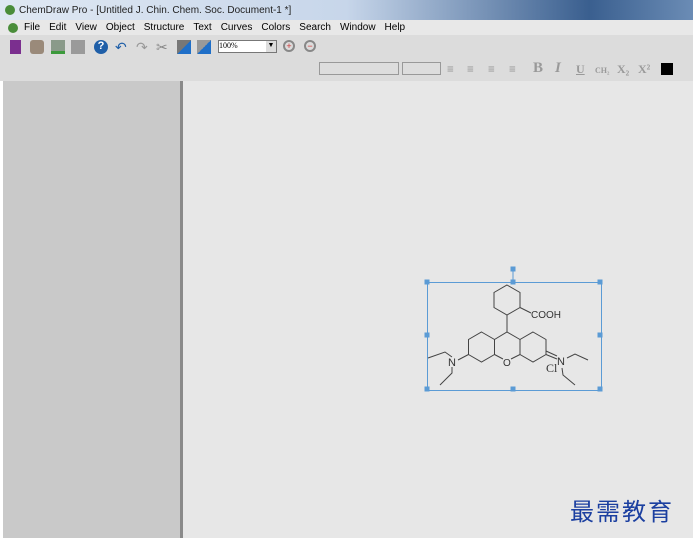 The height and width of the screenshot is (541, 693). What do you see at coordinates (546, 315) in the screenshot?
I see `cooh-label: COOH` at bounding box center [546, 315].